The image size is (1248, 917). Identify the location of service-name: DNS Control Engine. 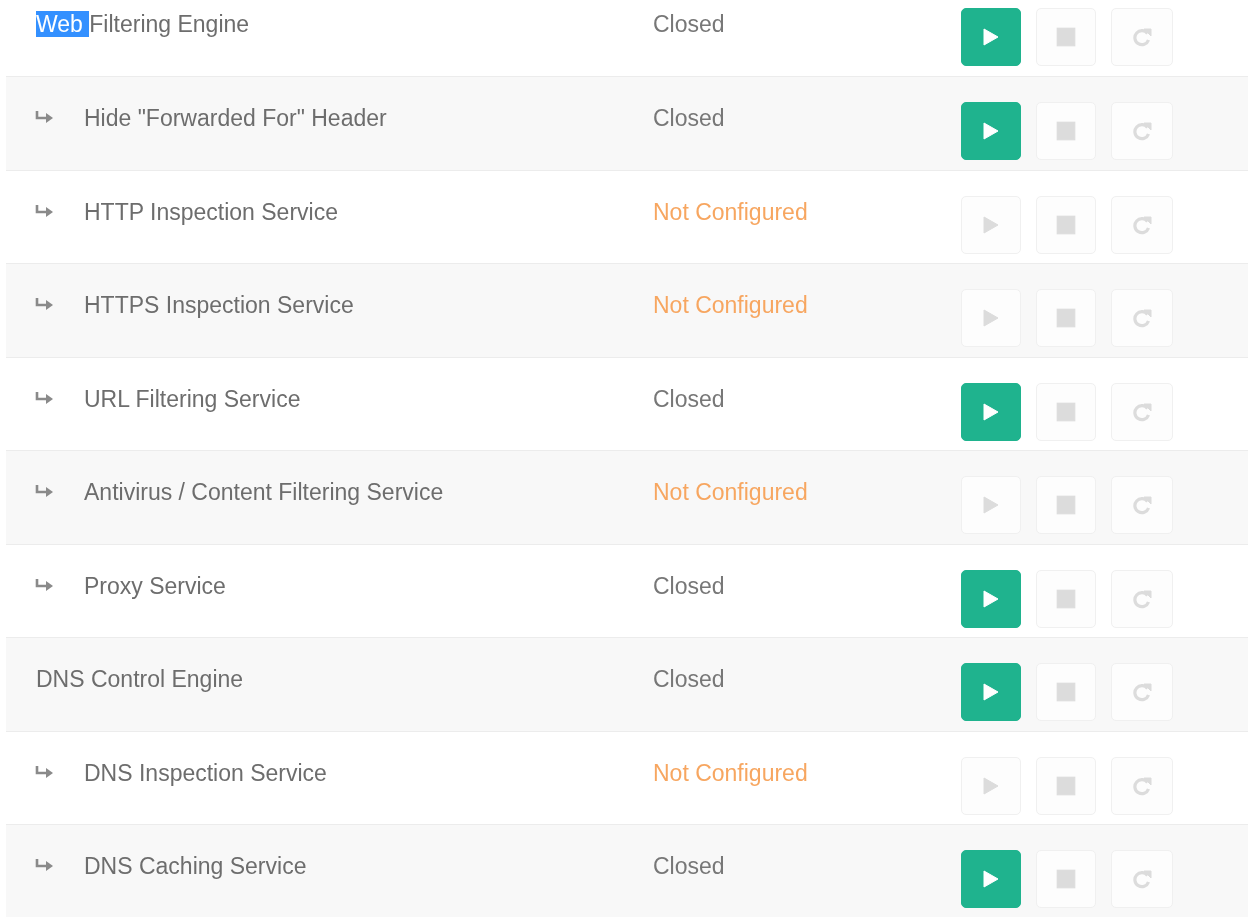
(140, 679).